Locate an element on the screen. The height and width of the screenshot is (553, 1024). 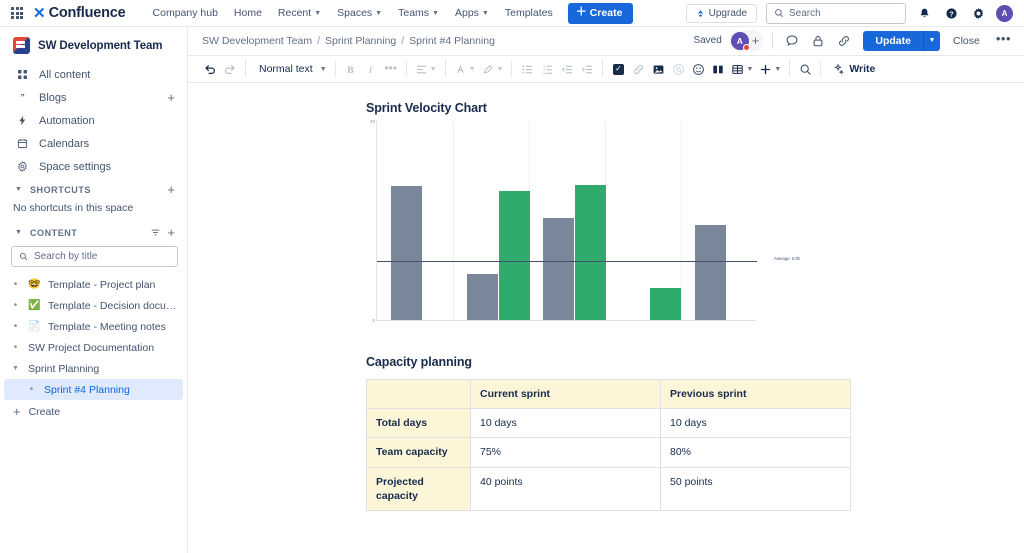
bullet-list-icon is located at coordinates (527, 69).